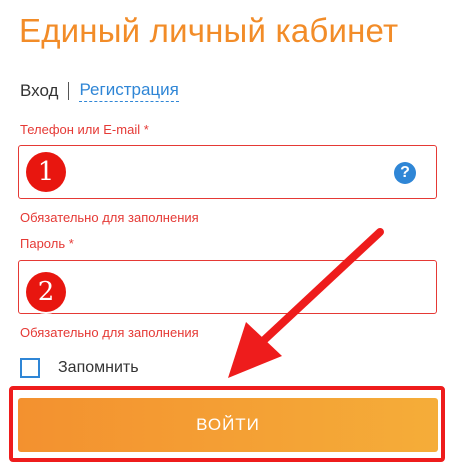  What do you see at coordinates (39, 91) in the screenshot?
I see `tab-login: Вход` at bounding box center [39, 91].